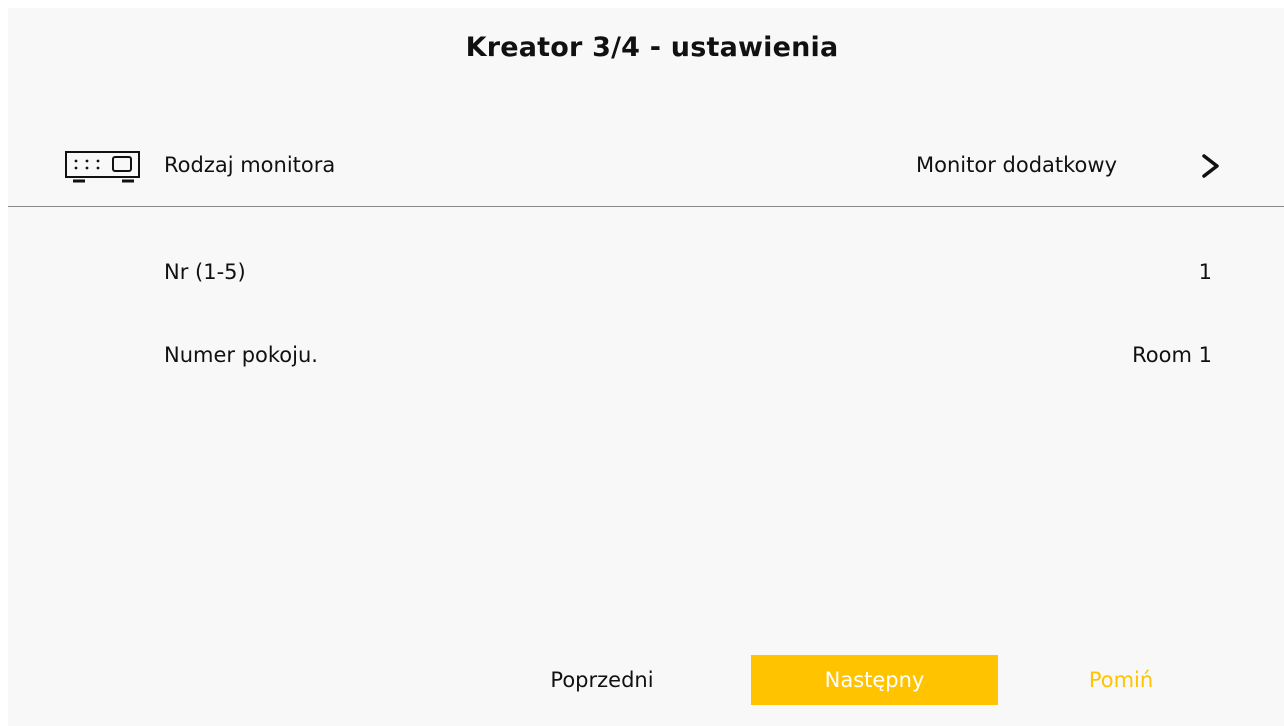  I want to click on room-number-row: Numer pokoju. Room 1, so click(646, 357).